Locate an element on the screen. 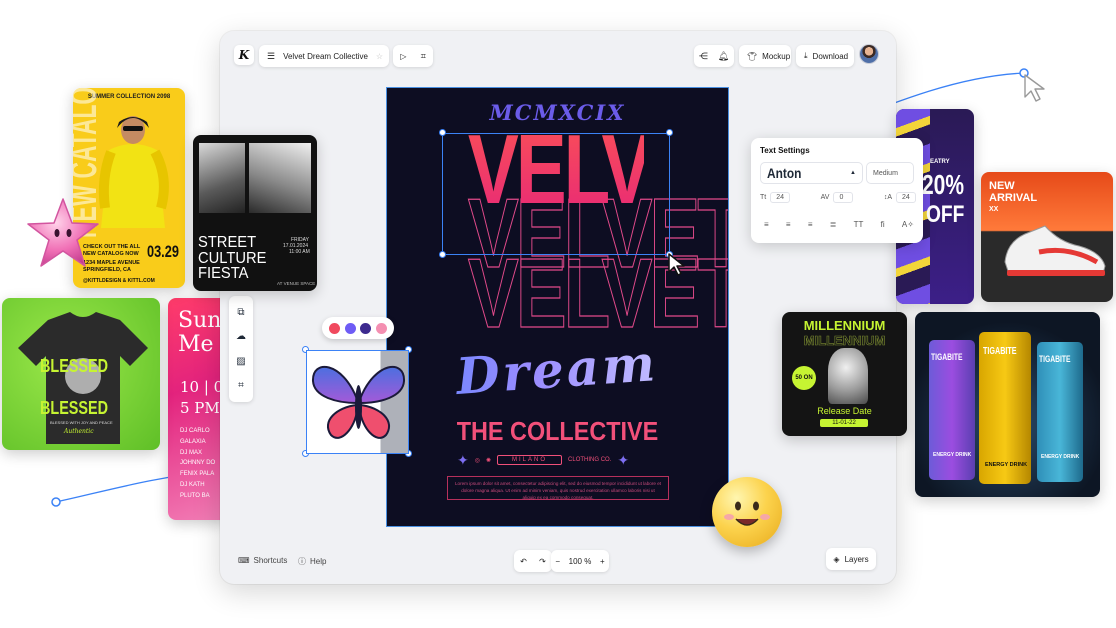 The height and width of the screenshot is (628, 1116). kittl-logo: K is located at coordinates (244, 55).